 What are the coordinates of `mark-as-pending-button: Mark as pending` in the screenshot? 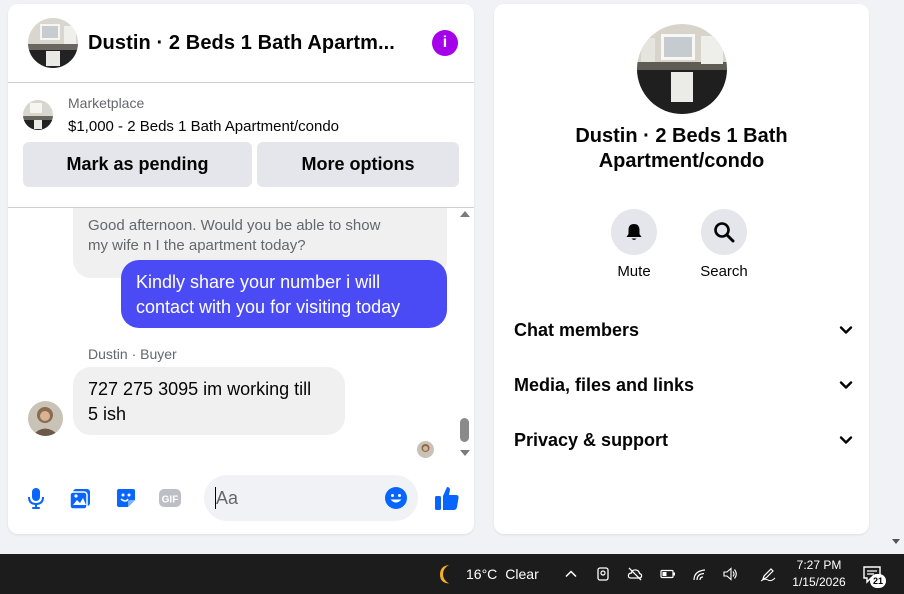 It's located at (137, 164).